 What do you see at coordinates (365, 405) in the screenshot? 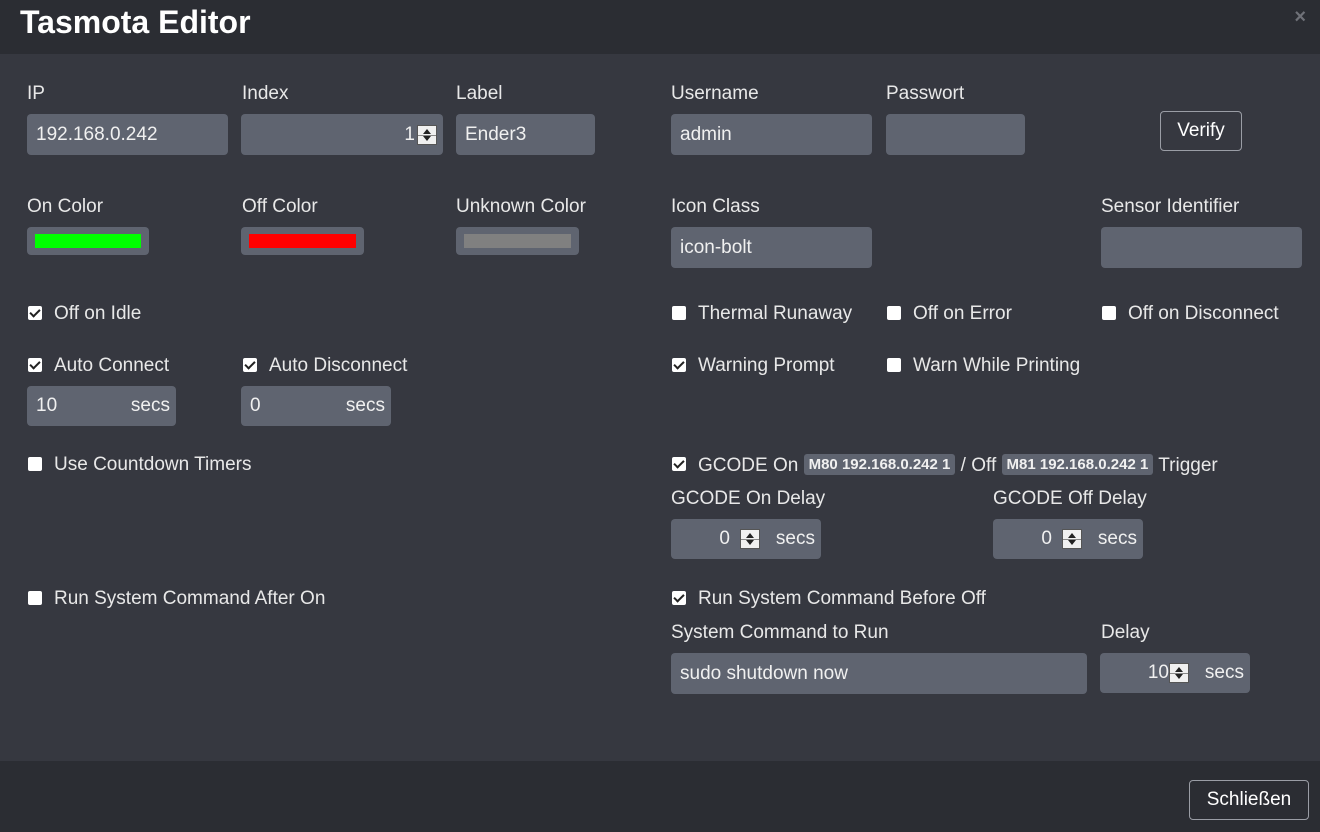
I see `auto-disconnect-secs-unit: secs` at bounding box center [365, 405].